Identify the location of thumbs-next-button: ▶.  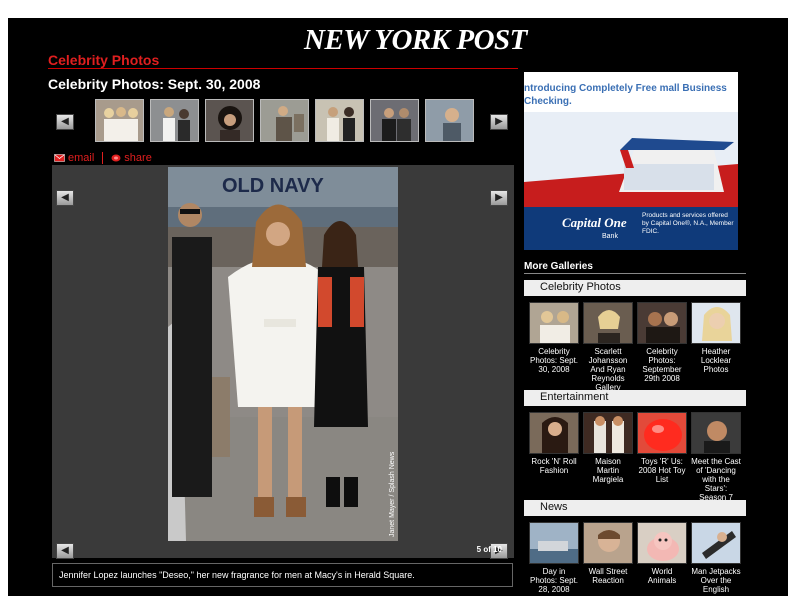
(499, 122).